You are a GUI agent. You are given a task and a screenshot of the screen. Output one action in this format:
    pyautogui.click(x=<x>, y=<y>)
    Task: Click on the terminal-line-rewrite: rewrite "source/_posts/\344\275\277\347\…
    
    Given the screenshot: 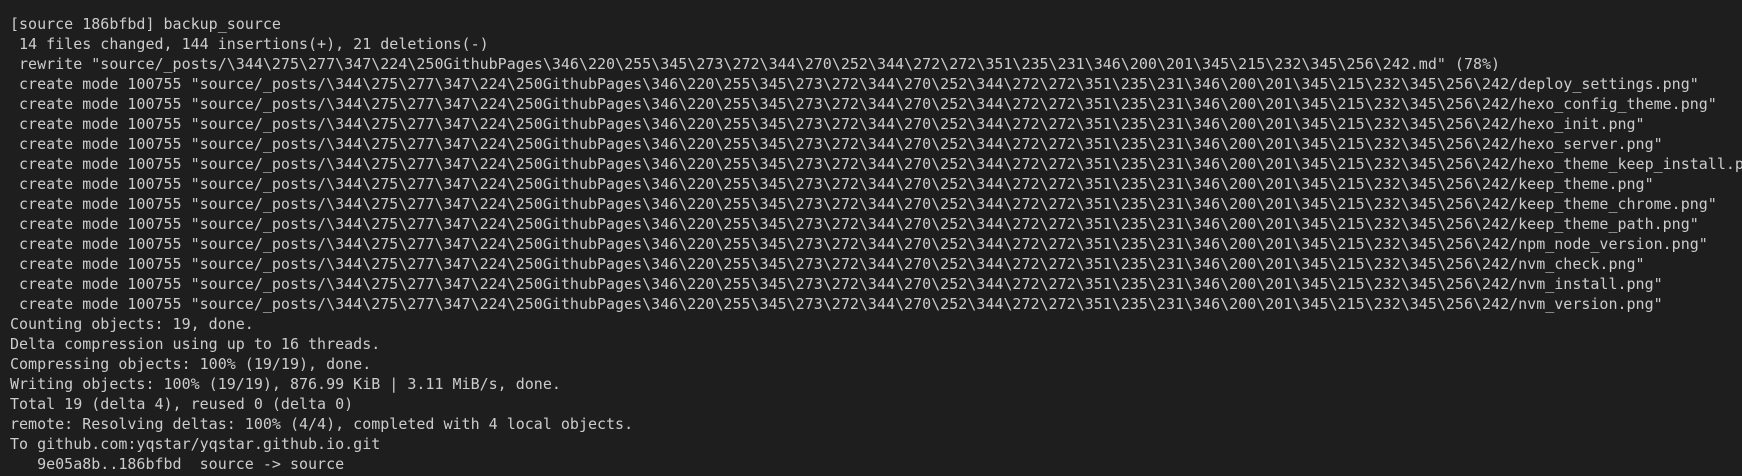 What is the action you would take?
    pyautogui.click(x=755, y=64)
    